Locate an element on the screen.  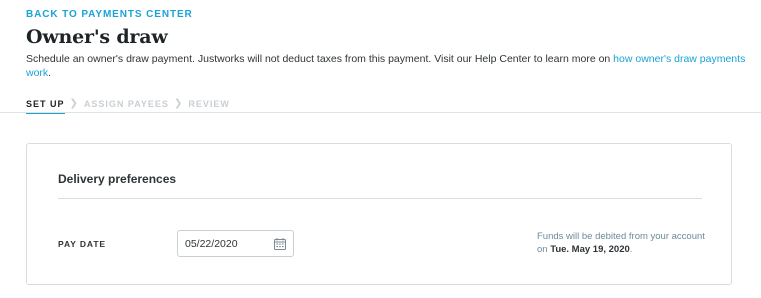
step-review: REVIEW is located at coordinates (209, 103).